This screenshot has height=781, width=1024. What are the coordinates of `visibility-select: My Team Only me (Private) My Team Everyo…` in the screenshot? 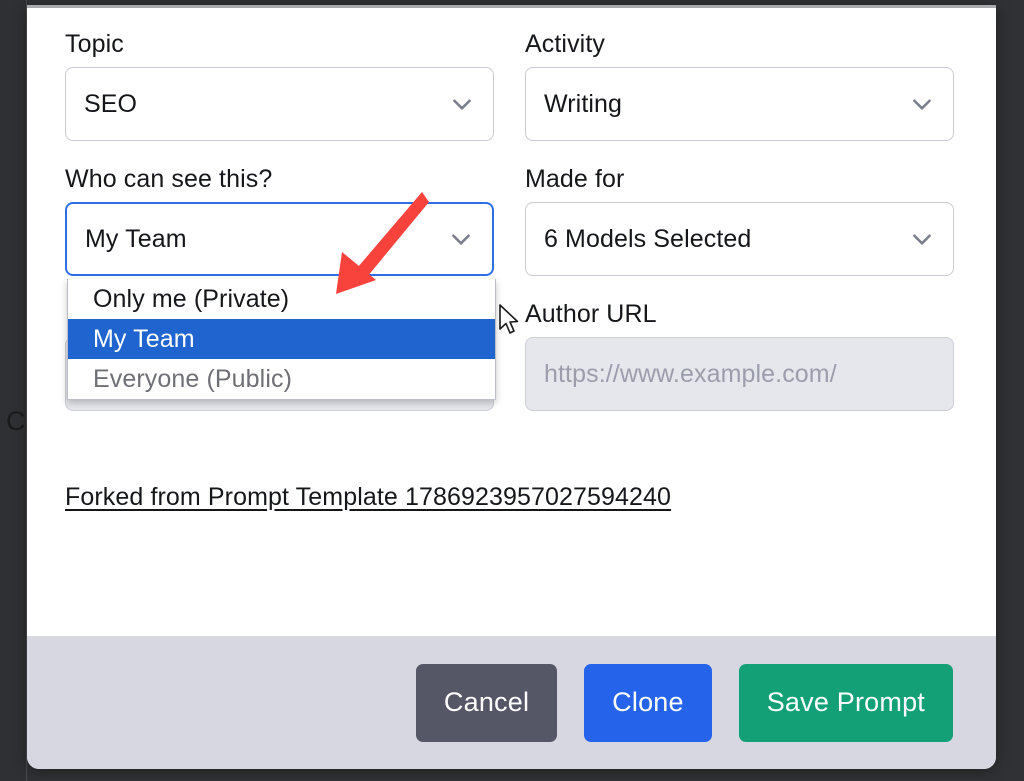 It's located at (280, 301).